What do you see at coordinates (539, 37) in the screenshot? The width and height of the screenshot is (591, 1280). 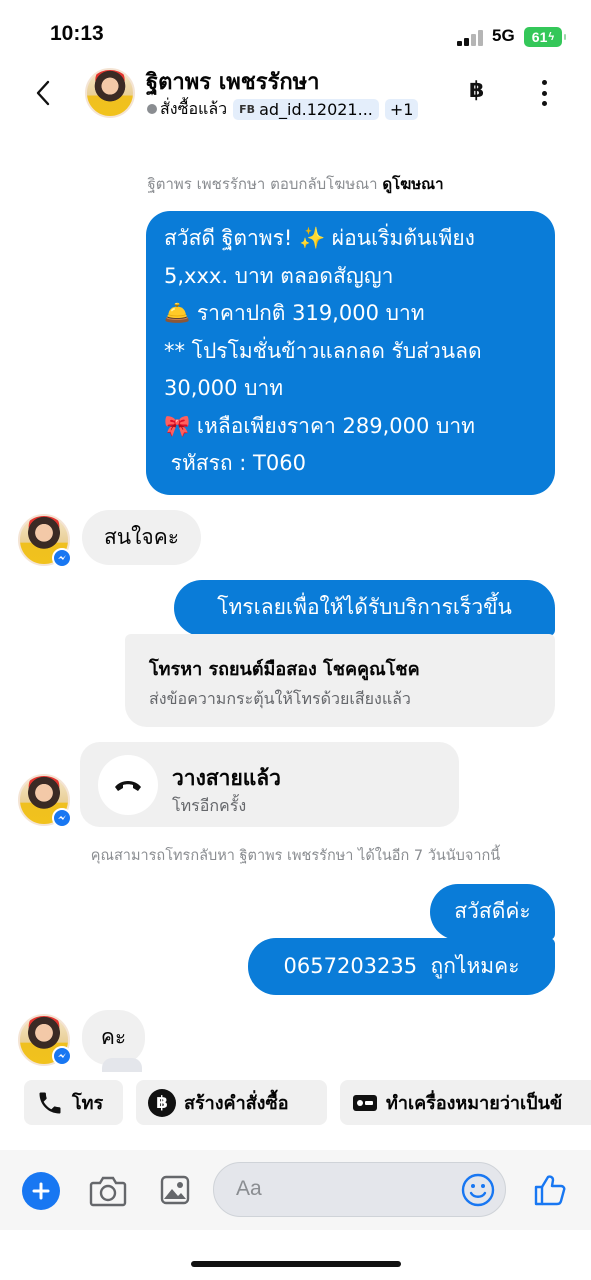 I see `battery-level: 61` at bounding box center [539, 37].